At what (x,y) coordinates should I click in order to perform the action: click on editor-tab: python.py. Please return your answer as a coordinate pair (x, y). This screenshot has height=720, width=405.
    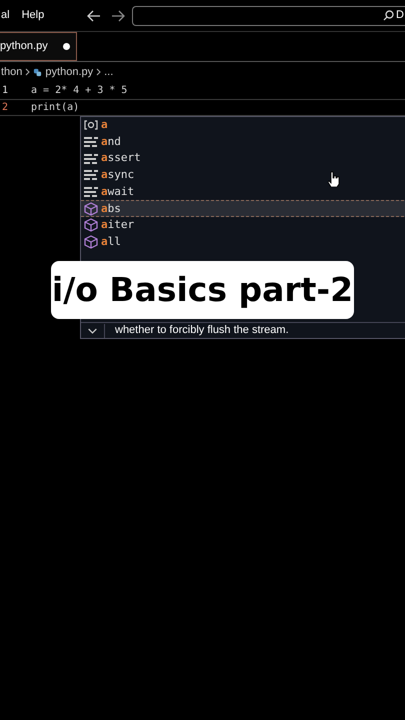
    Looking at the image, I should click on (38, 46).